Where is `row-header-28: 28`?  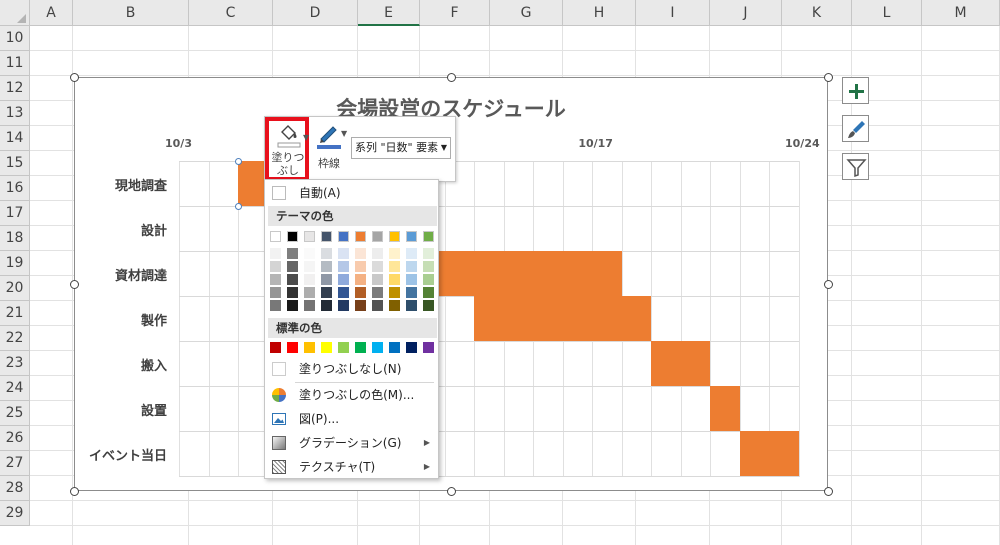 row-header-28: 28 is located at coordinates (15, 488).